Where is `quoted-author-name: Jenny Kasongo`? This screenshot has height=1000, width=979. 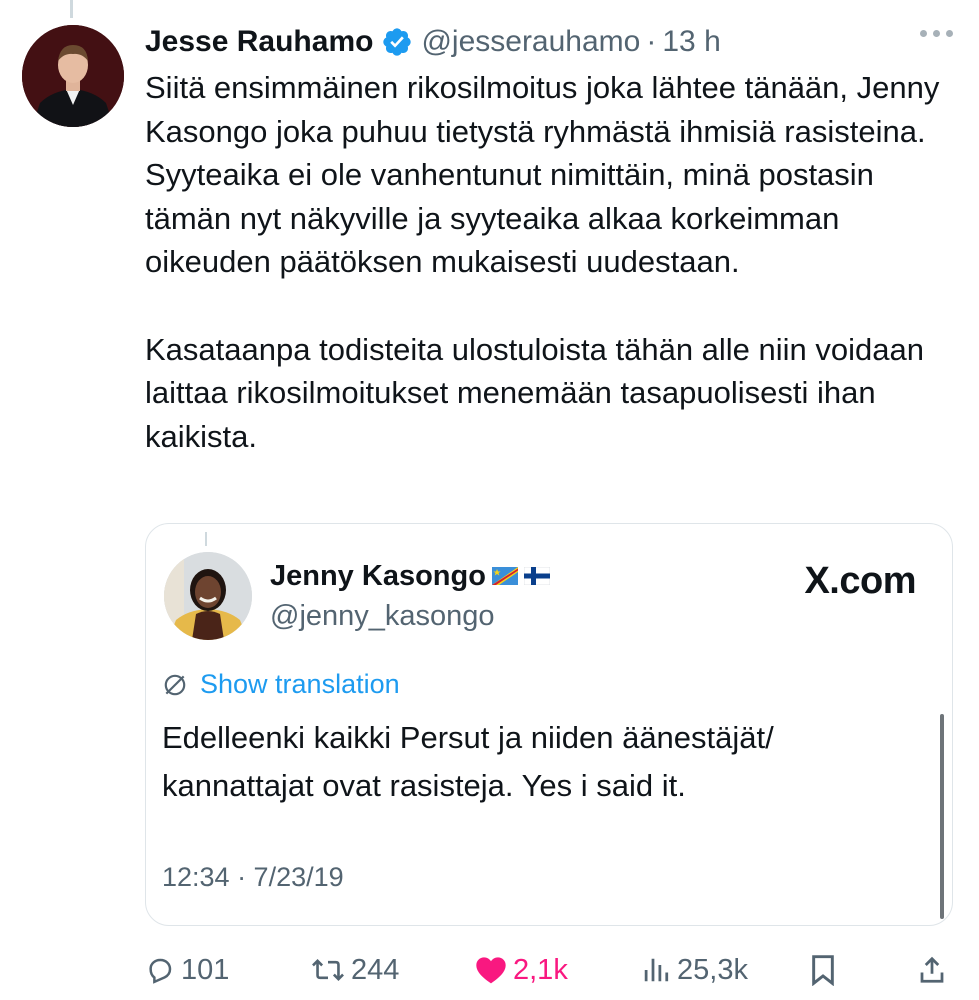
quoted-author-name: Jenny Kasongo is located at coordinates (378, 576).